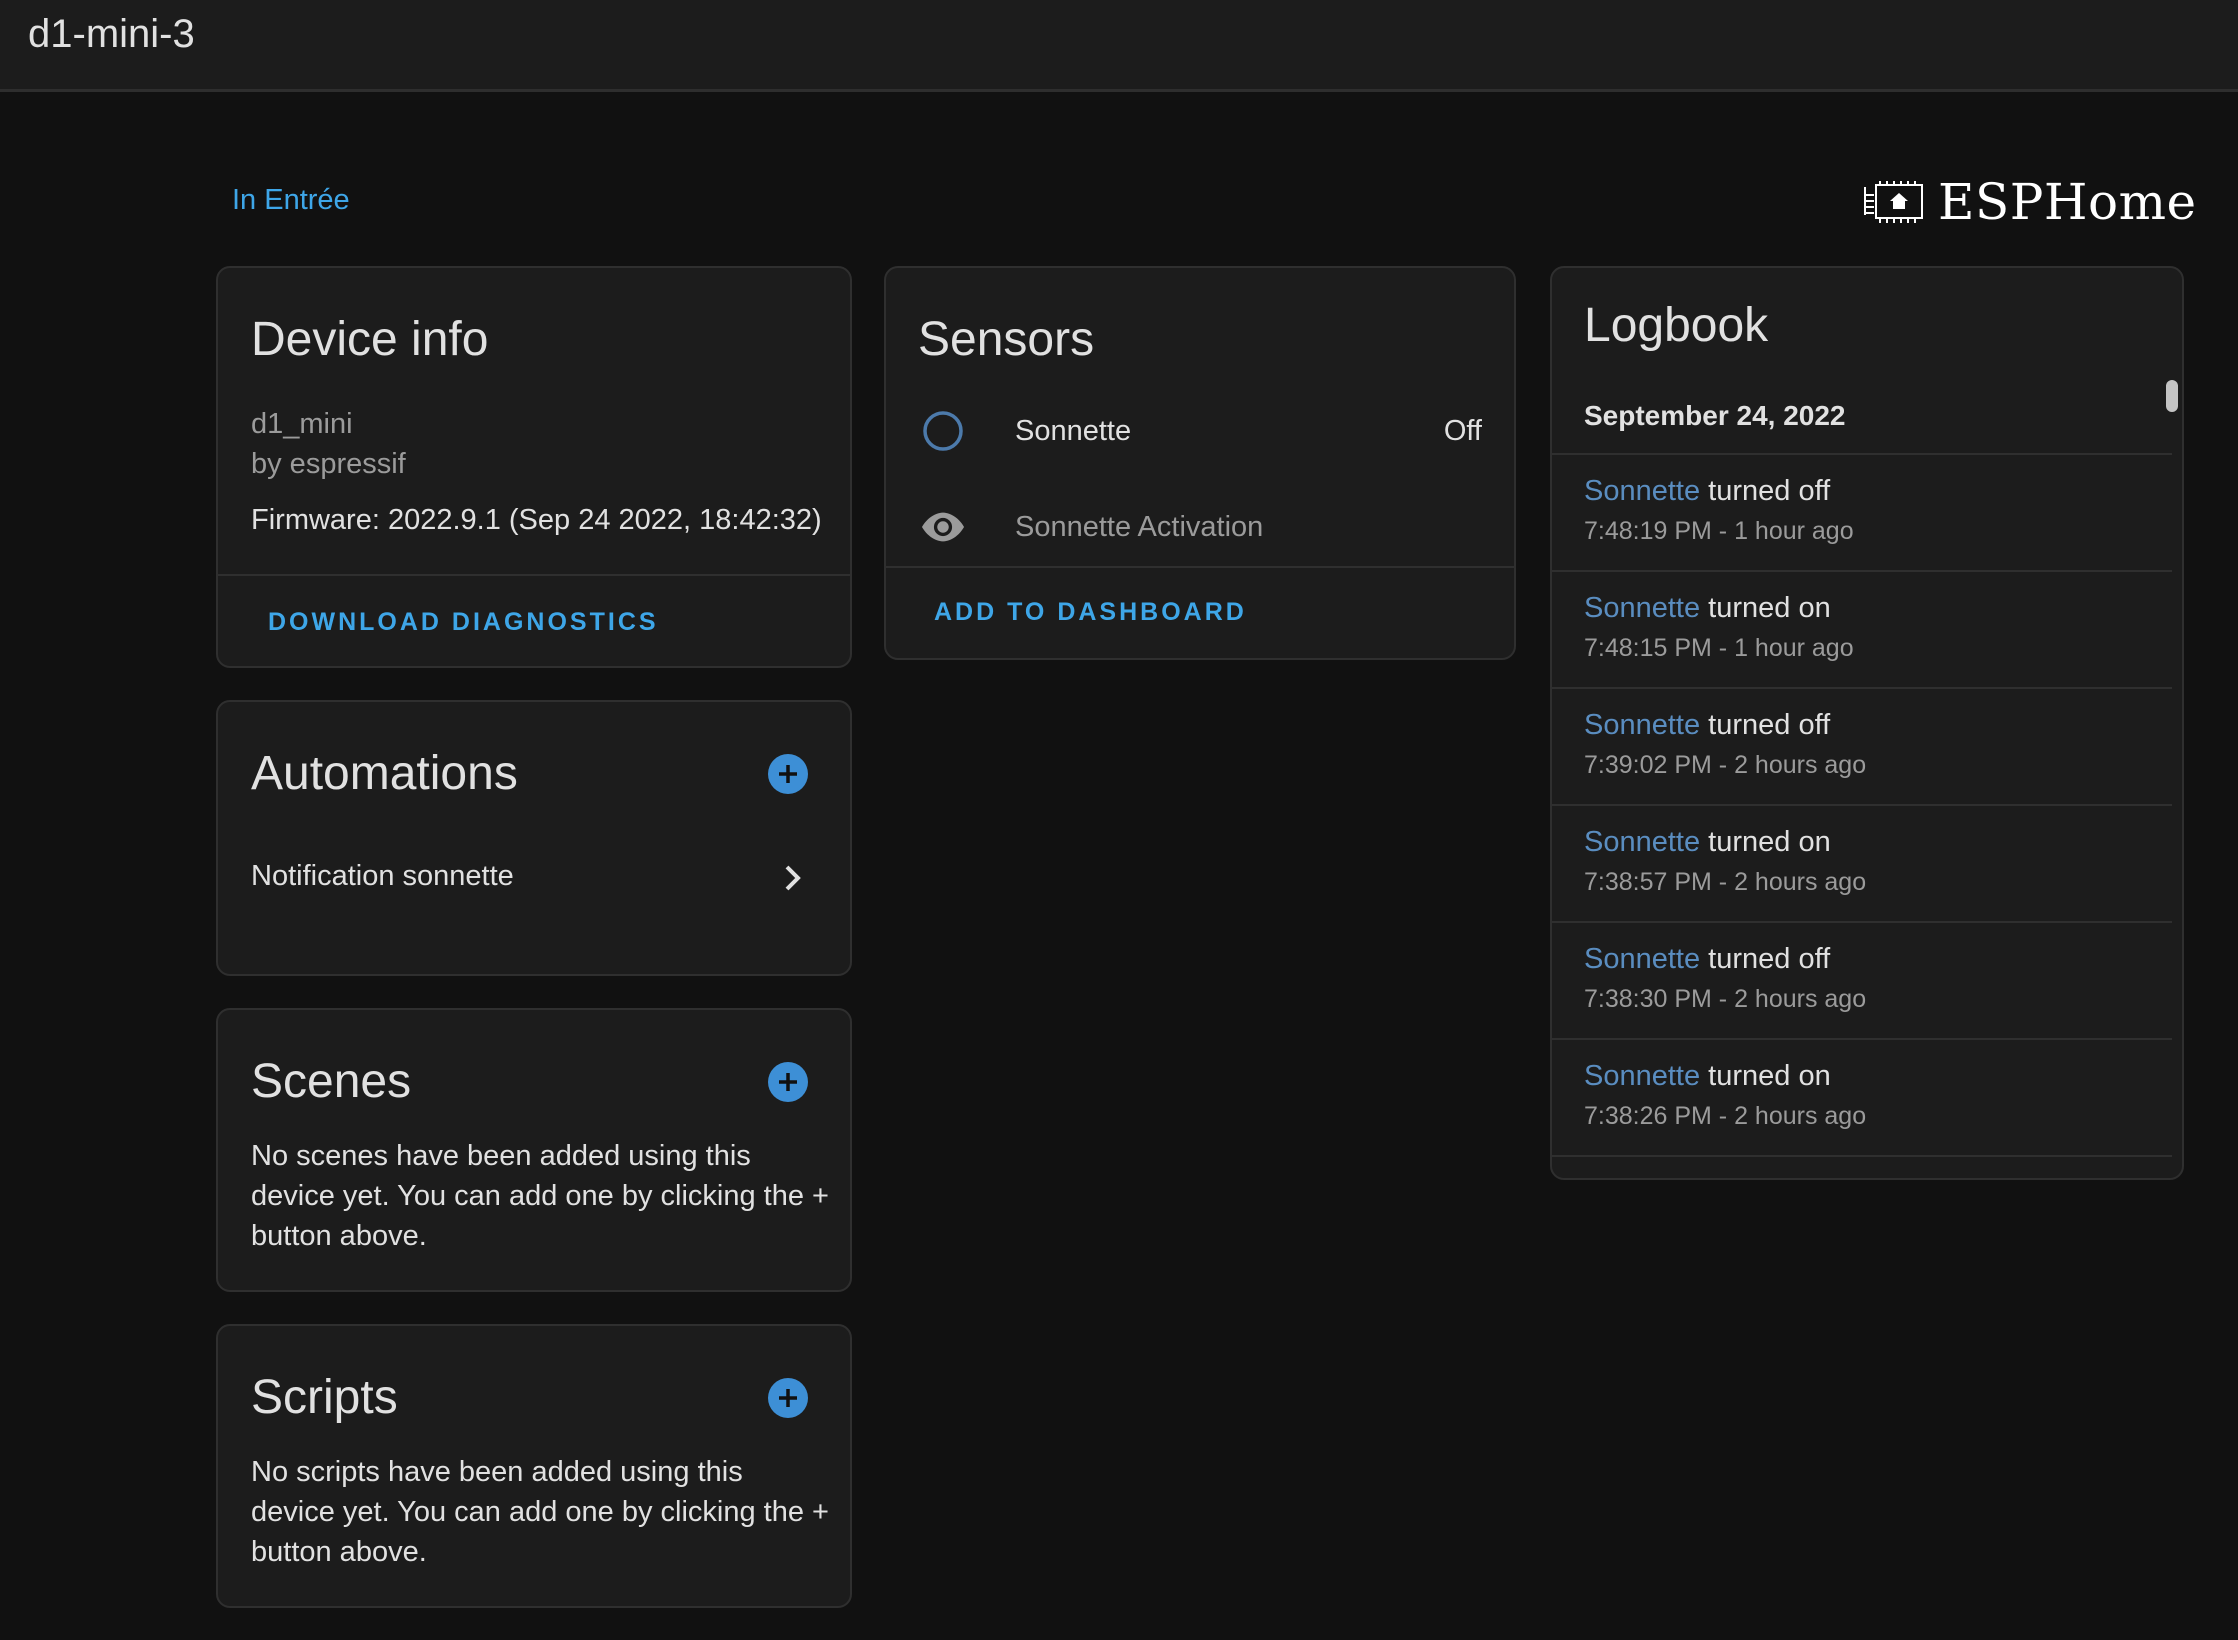 This screenshot has width=2238, height=1640. I want to click on chevron-right-icon, so click(793, 878).